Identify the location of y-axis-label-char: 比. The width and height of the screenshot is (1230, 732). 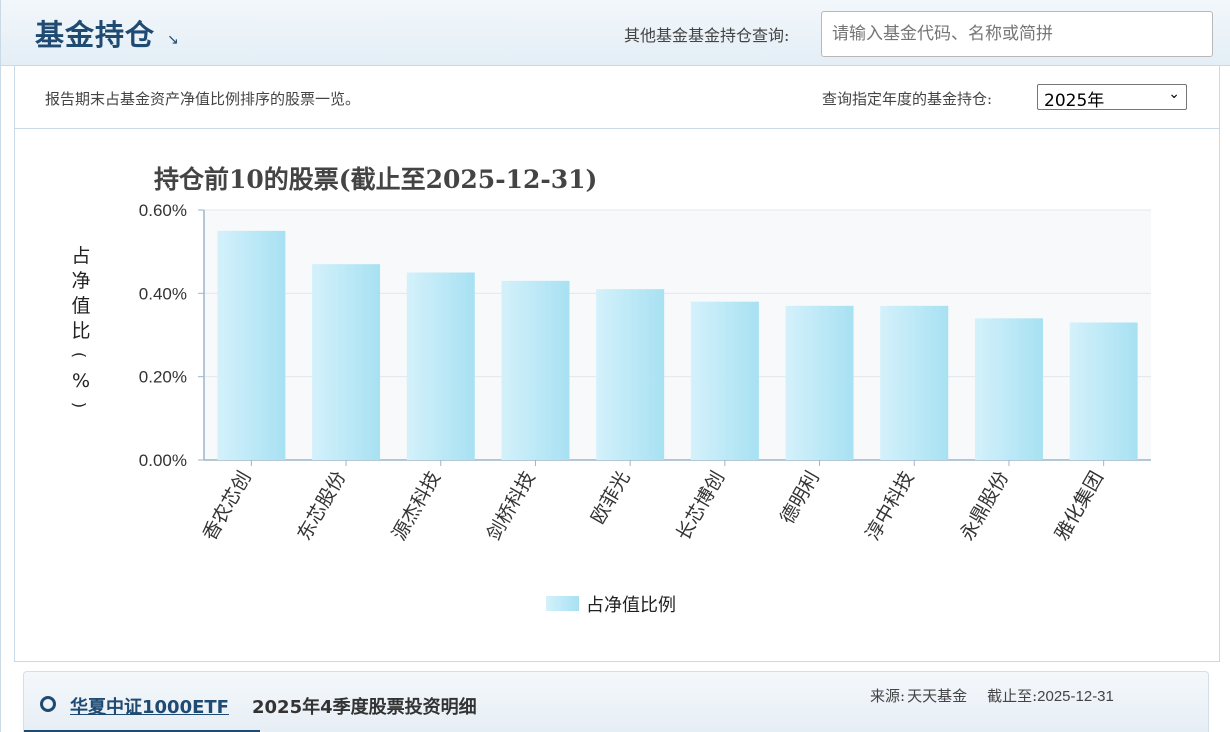
(80, 331).